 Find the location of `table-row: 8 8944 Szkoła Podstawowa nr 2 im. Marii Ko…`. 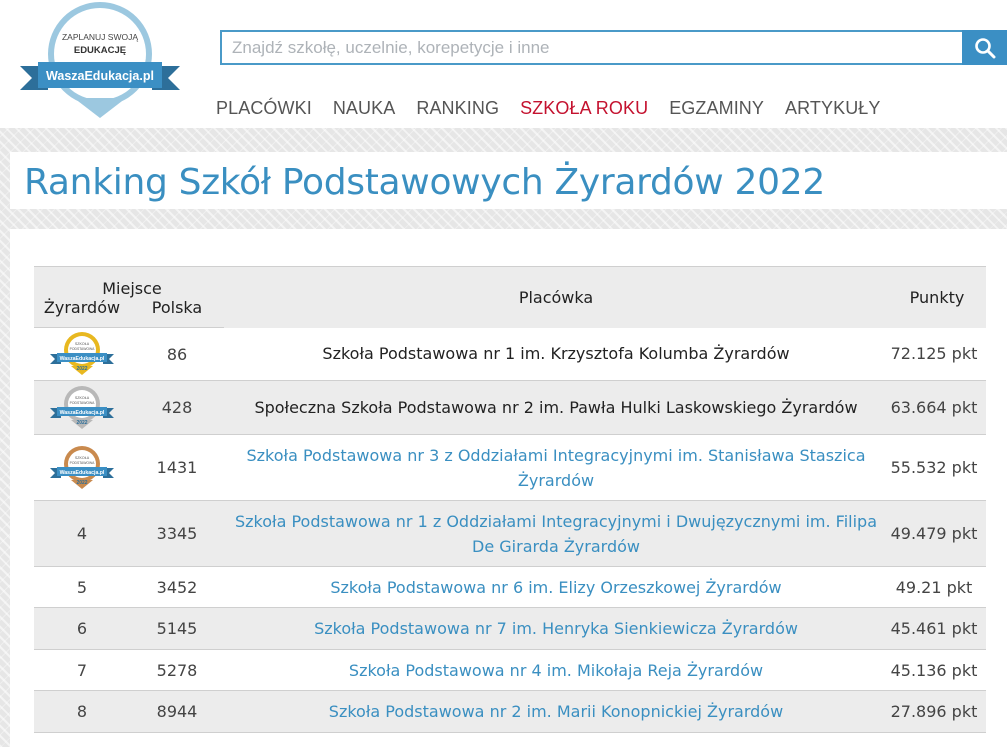

table-row: 8 8944 Szkoła Podstawowa nr 2 im. Marii Ko… is located at coordinates (510, 711).